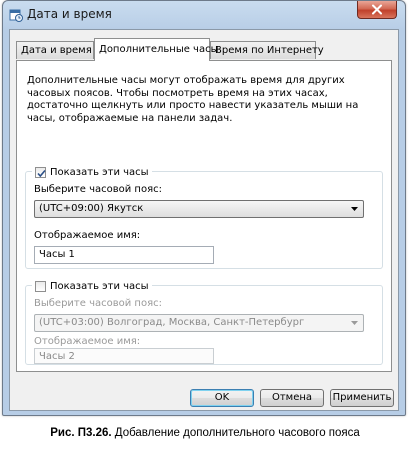 Image resolution: width=410 pixels, height=450 pixels. What do you see at coordinates (81, 433) in the screenshot?
I see `figure-number: Рис. П3.26.` at bounding box center [81, 433].